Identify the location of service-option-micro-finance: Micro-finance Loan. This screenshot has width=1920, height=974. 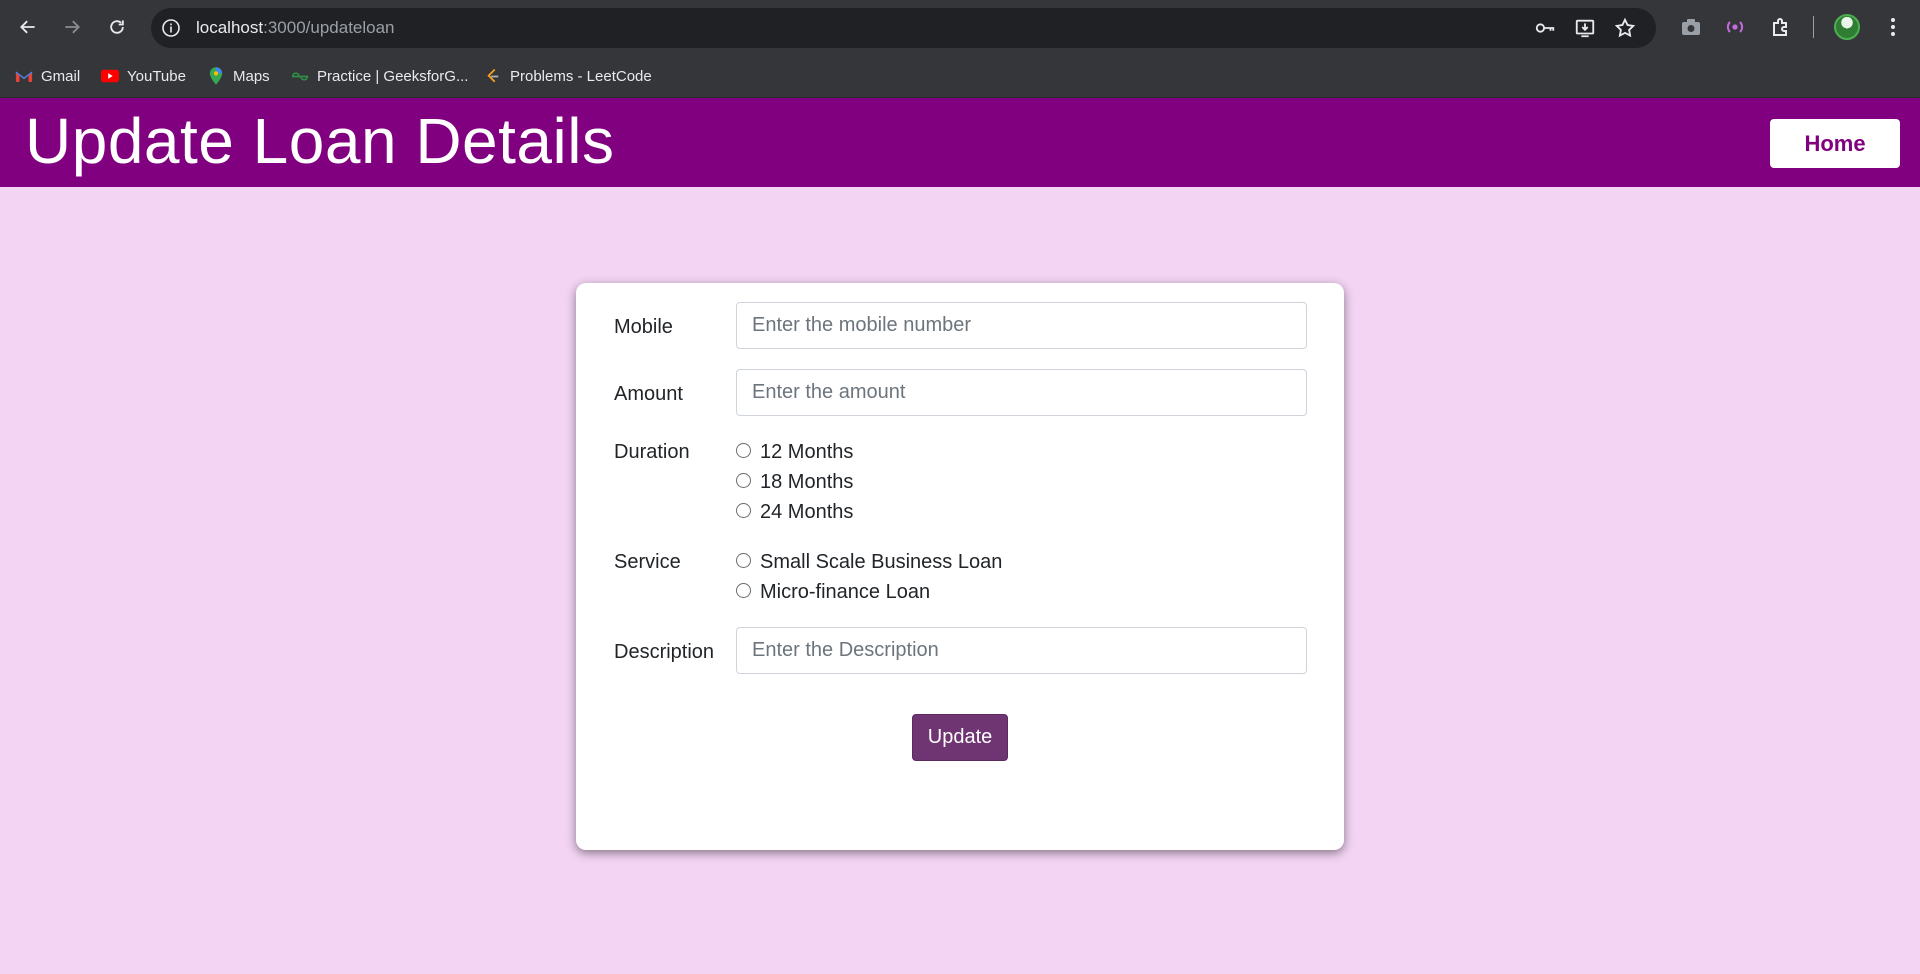
(833, 592).